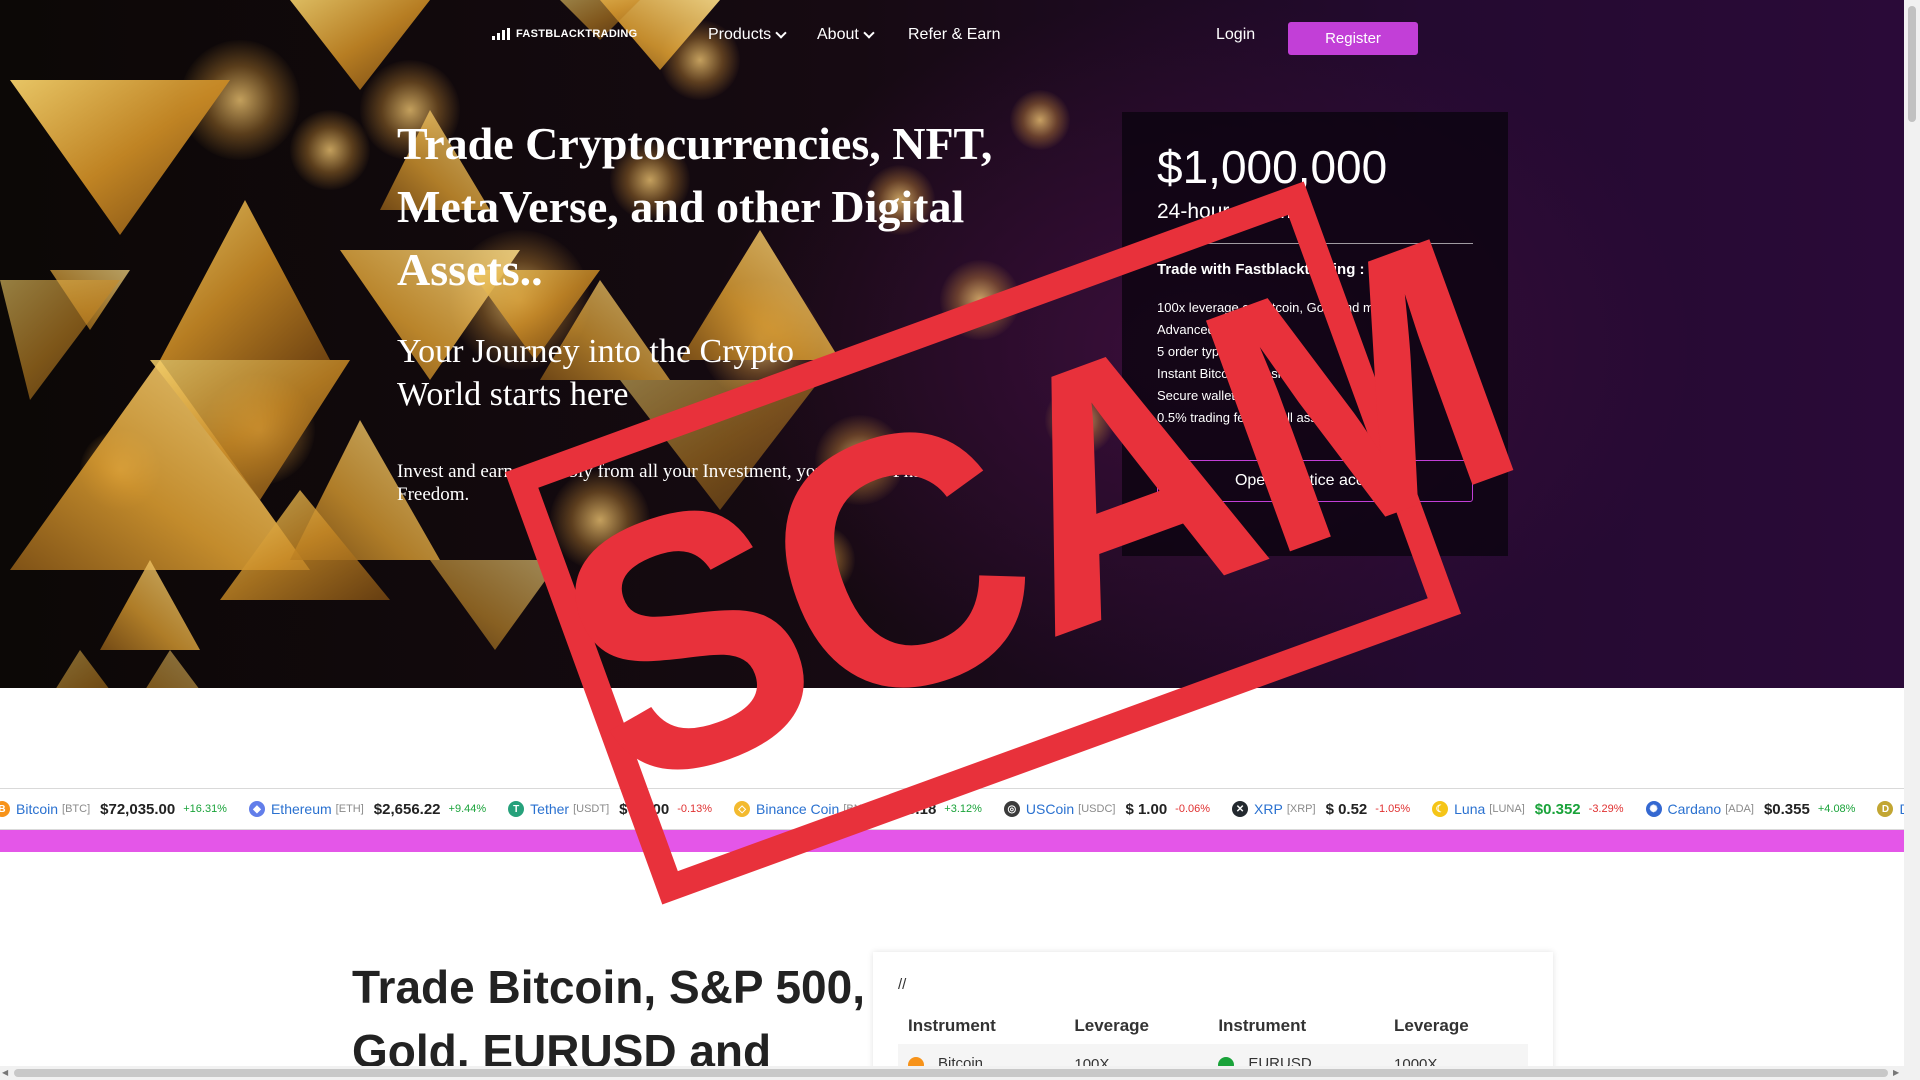  I want to click on ticker-item: B Bitcoin[BTC] $72,035.00 +16.31%, so click(113, 809).